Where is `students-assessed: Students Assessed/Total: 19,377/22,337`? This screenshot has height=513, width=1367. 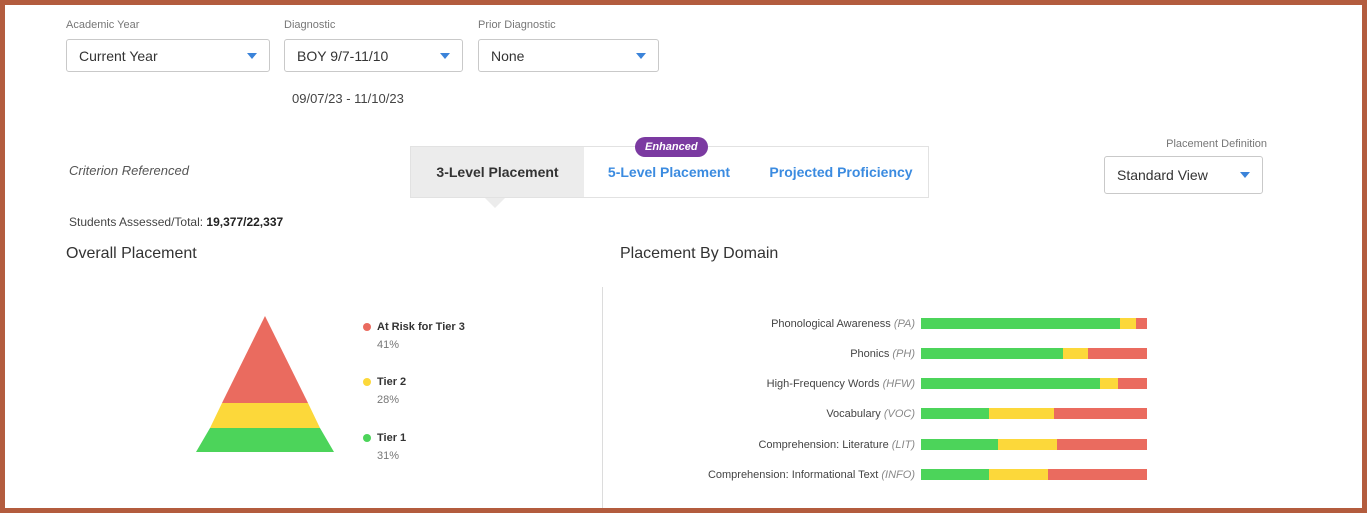
students-assessed: Students Assessed/Total: 19,377/22,337 is located at coordinates (176, 222).